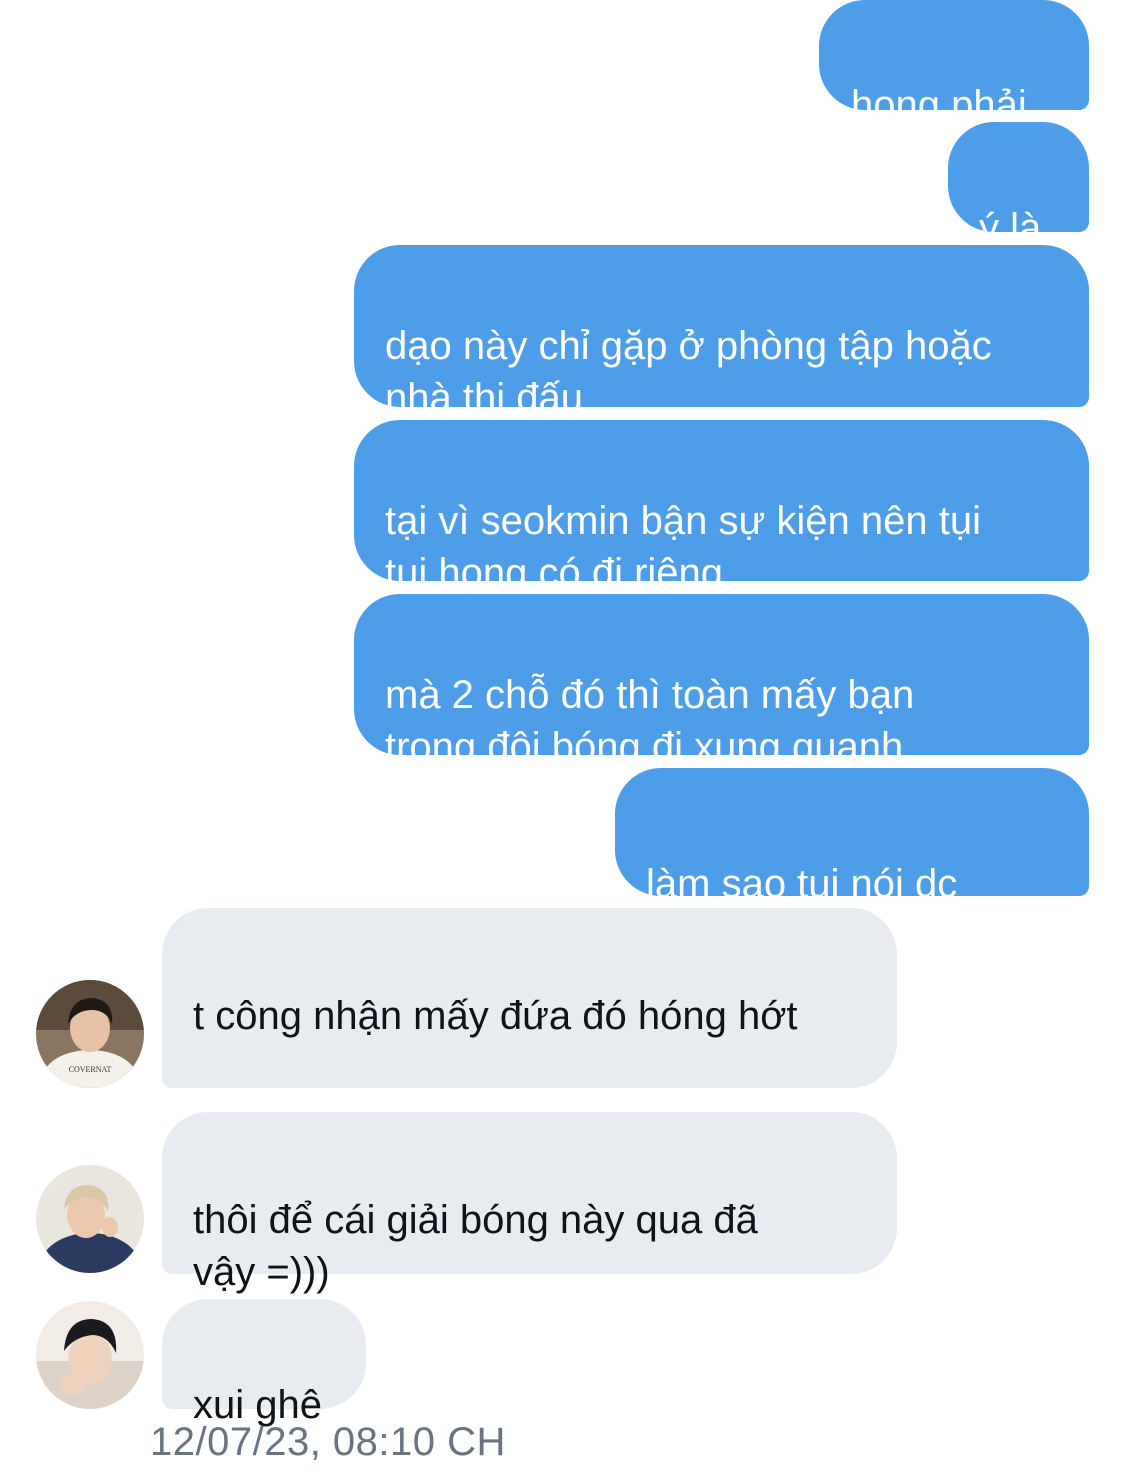  I want to click on received-message-bubble: xui ghê, so click(264, 1363).